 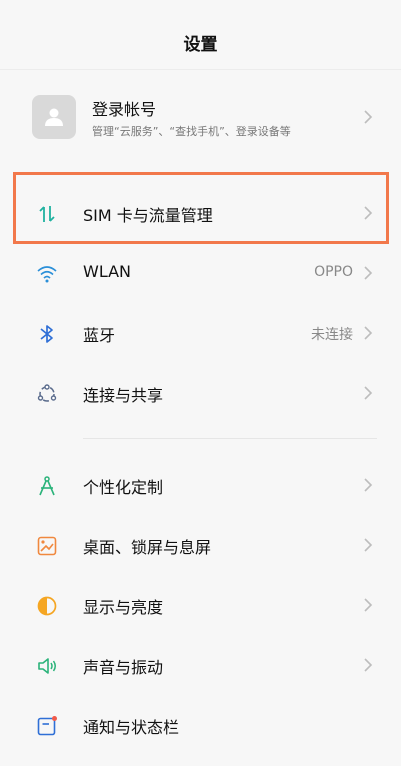 I want to click on menu-item-label: WLAN, so click(x=107, y=271).